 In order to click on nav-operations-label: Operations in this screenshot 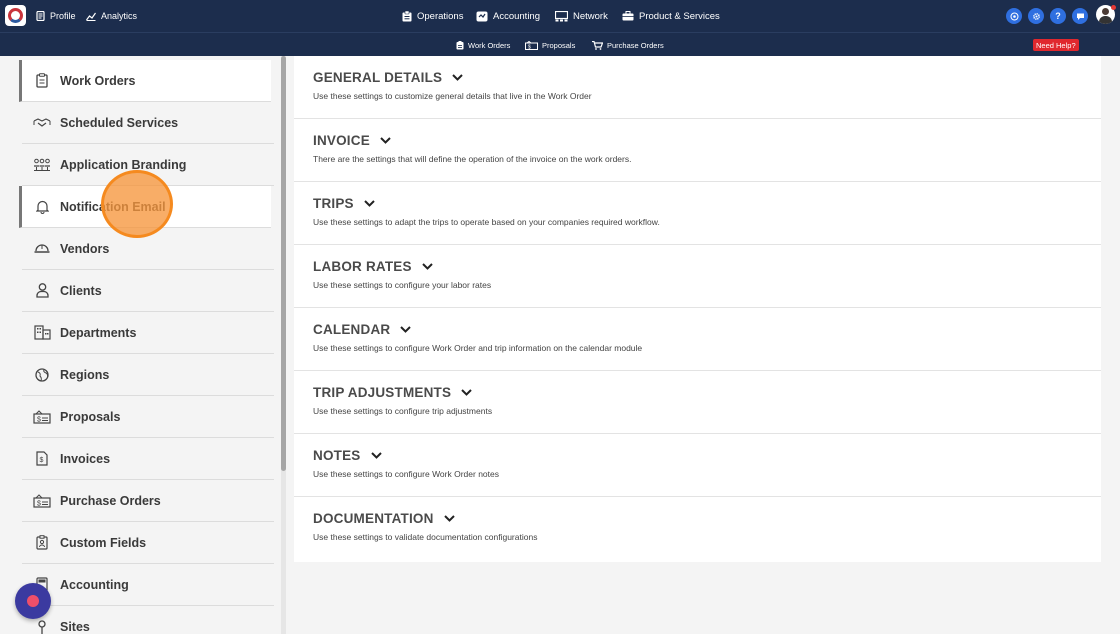, I will do `click(440, 16)`.